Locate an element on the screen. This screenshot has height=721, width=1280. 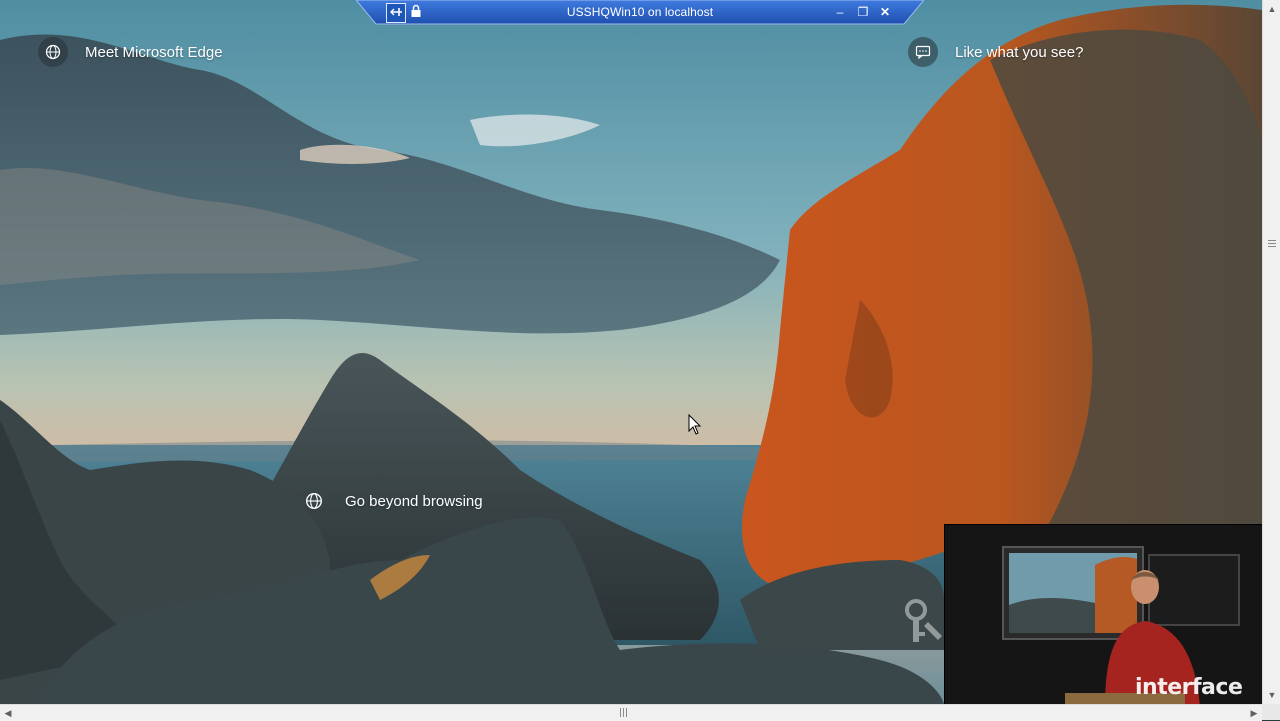
presenter-video: interface is located at coordinates (1105, 616).